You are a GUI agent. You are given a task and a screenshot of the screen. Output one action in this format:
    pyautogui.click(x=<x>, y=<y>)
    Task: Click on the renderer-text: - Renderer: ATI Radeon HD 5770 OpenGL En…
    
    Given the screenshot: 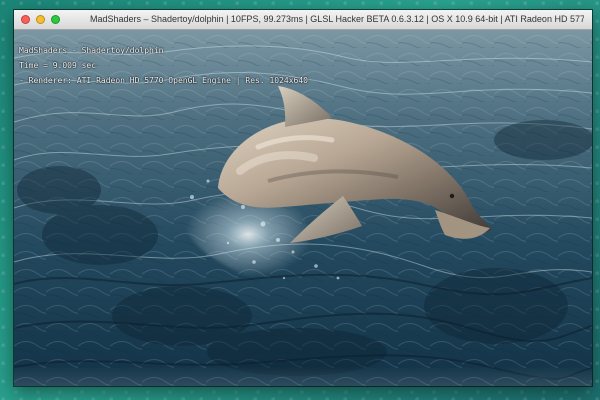 What is the action you would take?
    pyautogui.click(x=163, y=80)
    